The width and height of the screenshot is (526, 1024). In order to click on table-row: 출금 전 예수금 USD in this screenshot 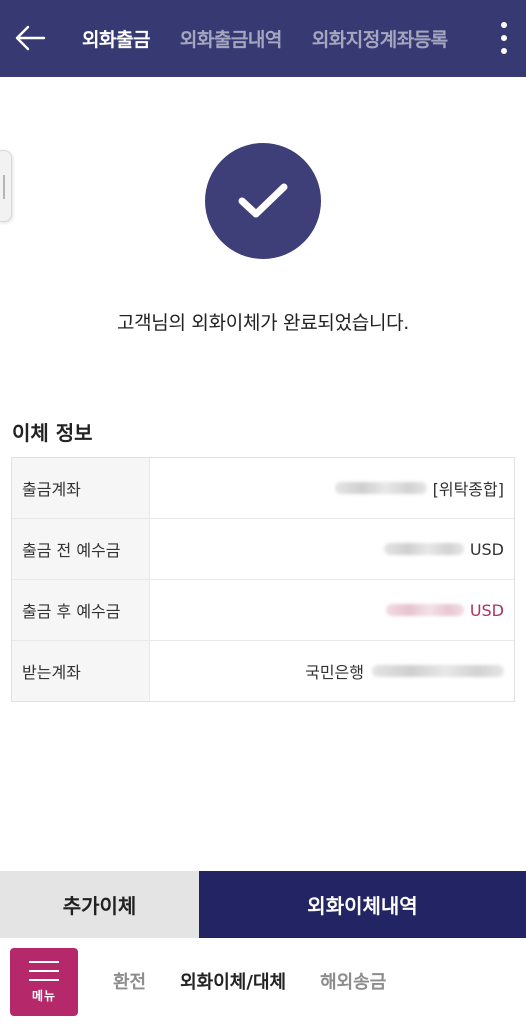, I will do `click(263, 549)`.